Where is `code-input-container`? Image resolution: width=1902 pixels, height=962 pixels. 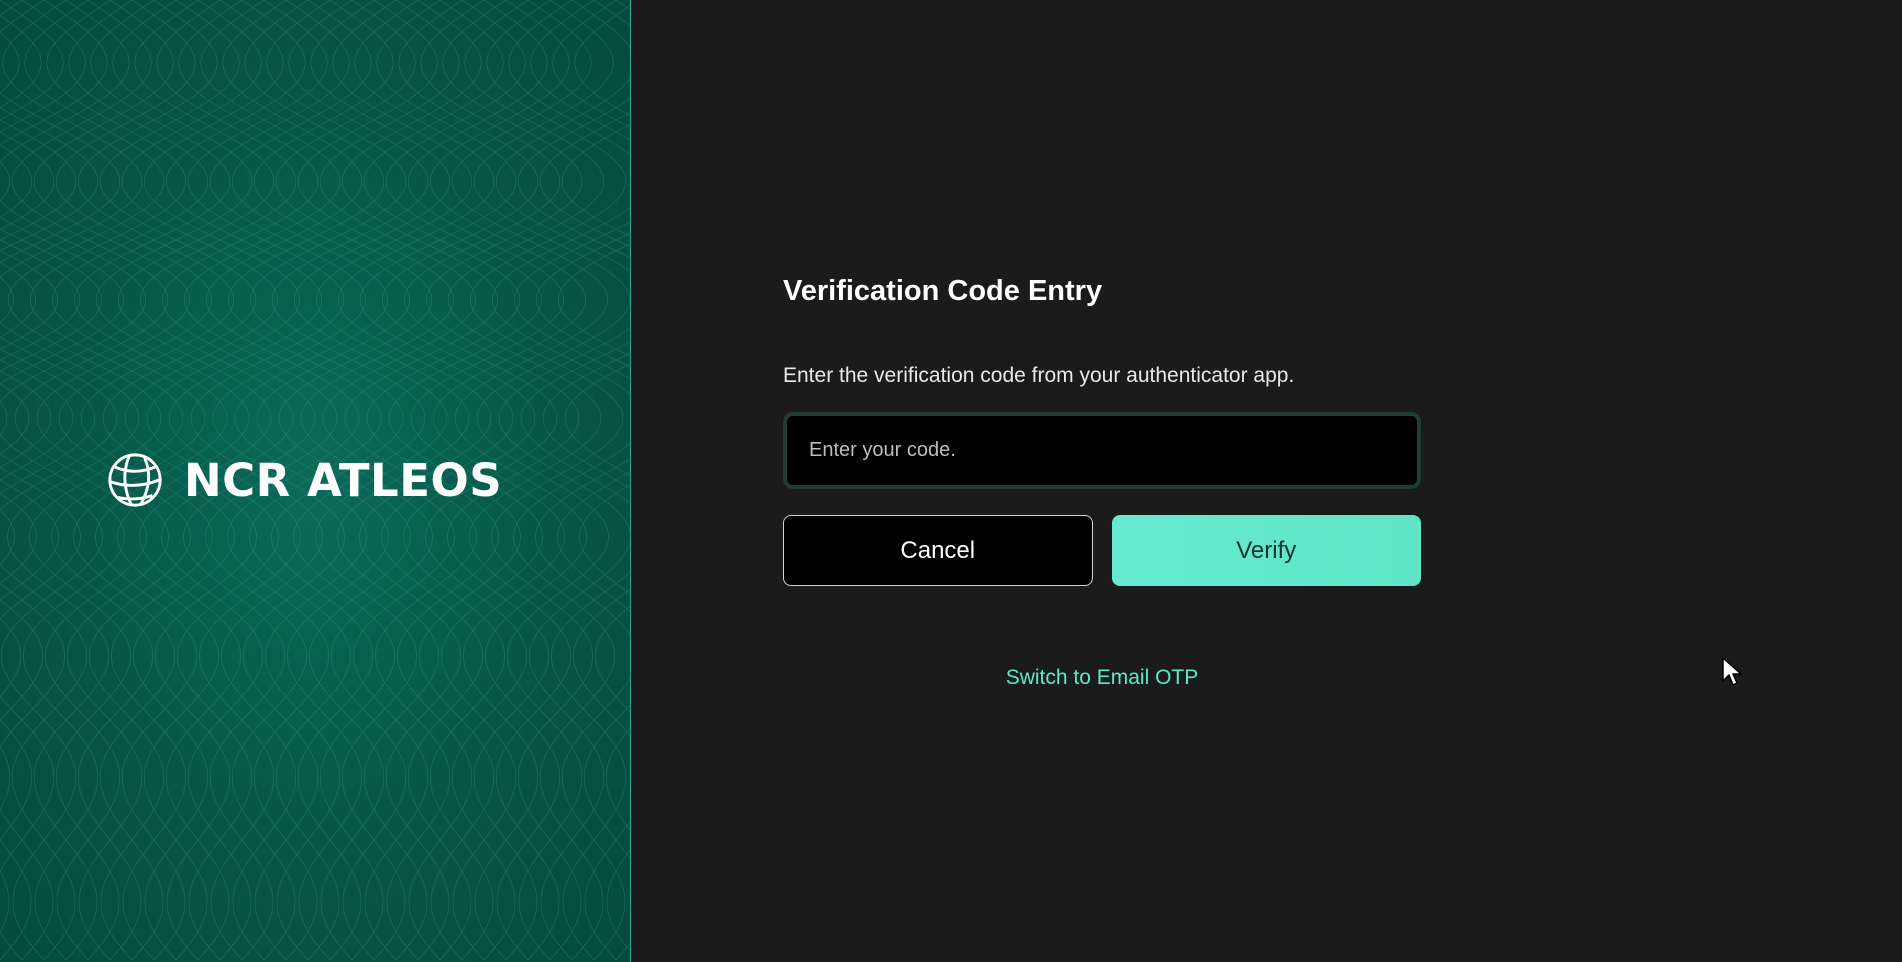
code-input-container is located at coordinates (1102, 450).